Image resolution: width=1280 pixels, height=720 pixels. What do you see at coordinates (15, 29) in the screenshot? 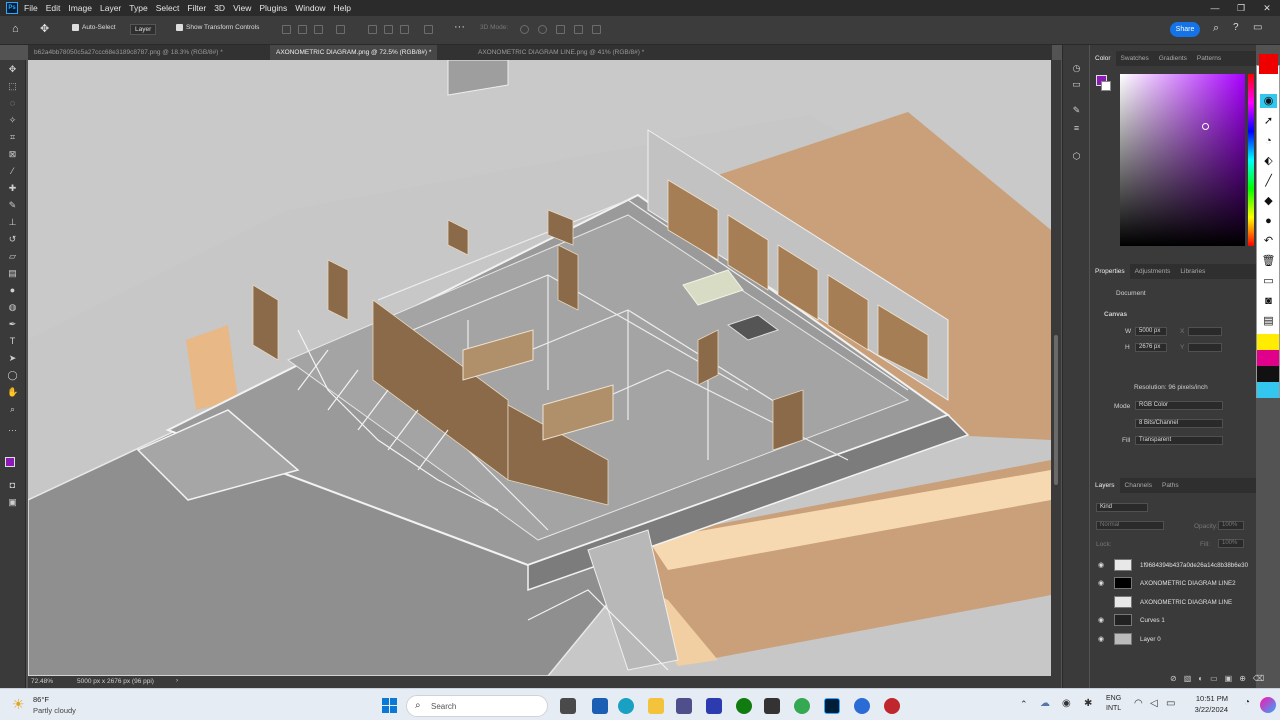
I see `home-icon: ⌂` at bounding box center [15, 29].